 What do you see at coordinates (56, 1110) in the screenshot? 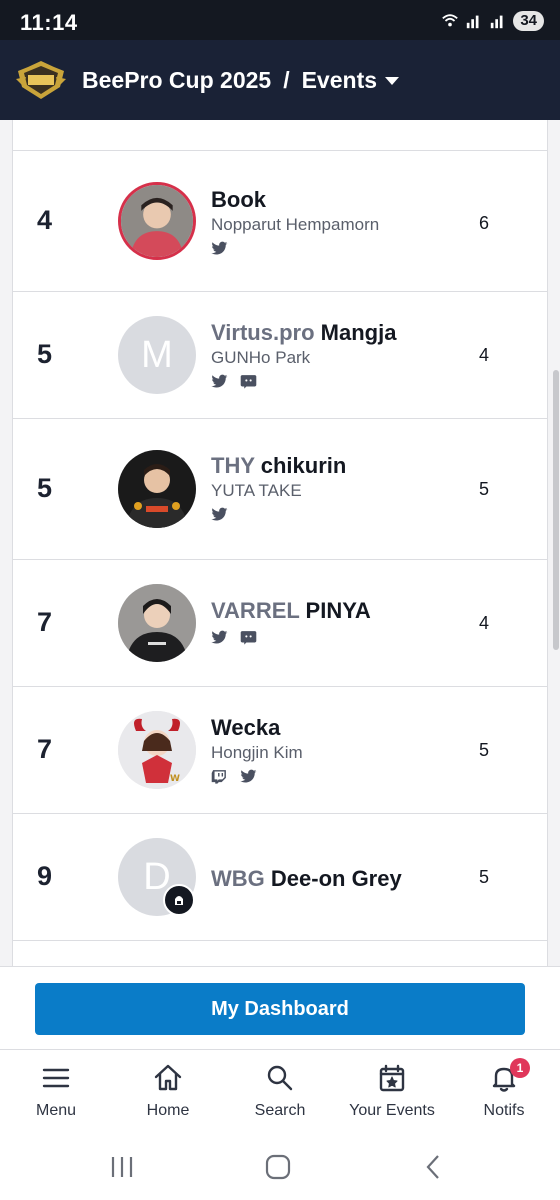
I see `nav-menu-label: Menu` at bounding box center [56, 1110].